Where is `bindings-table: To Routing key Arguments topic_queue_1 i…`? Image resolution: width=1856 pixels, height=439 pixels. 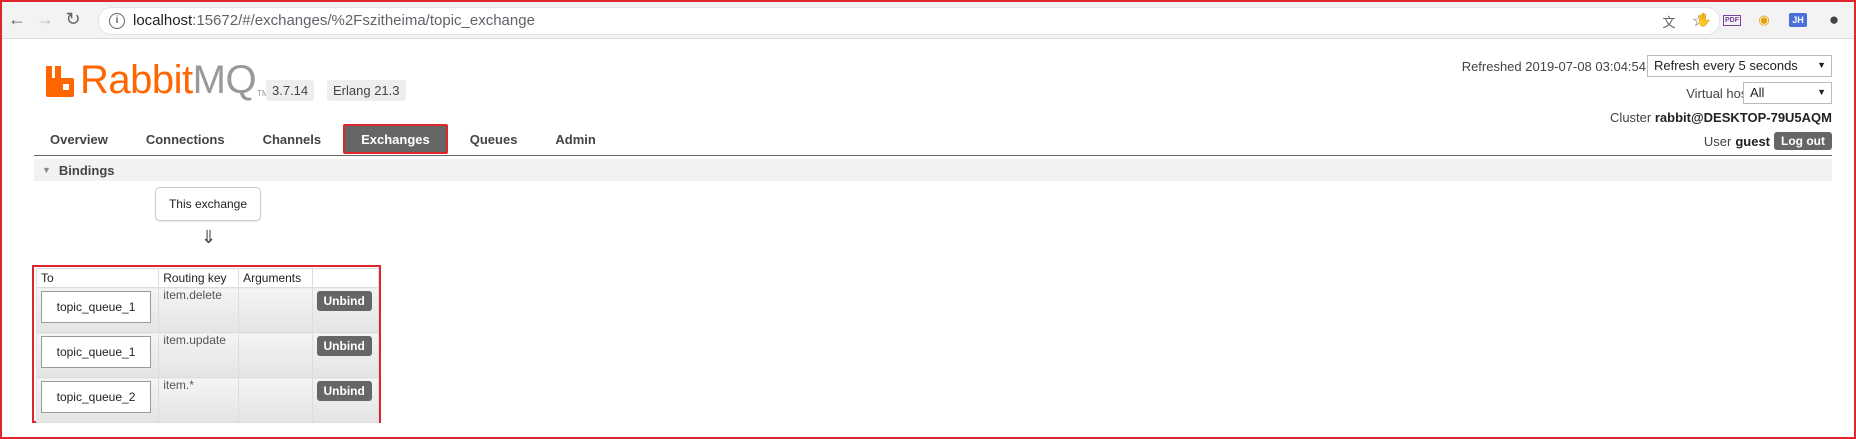
bindings-table: To Routing key Arguments topic_queue_1 i… is located at coordinates (207, 345).